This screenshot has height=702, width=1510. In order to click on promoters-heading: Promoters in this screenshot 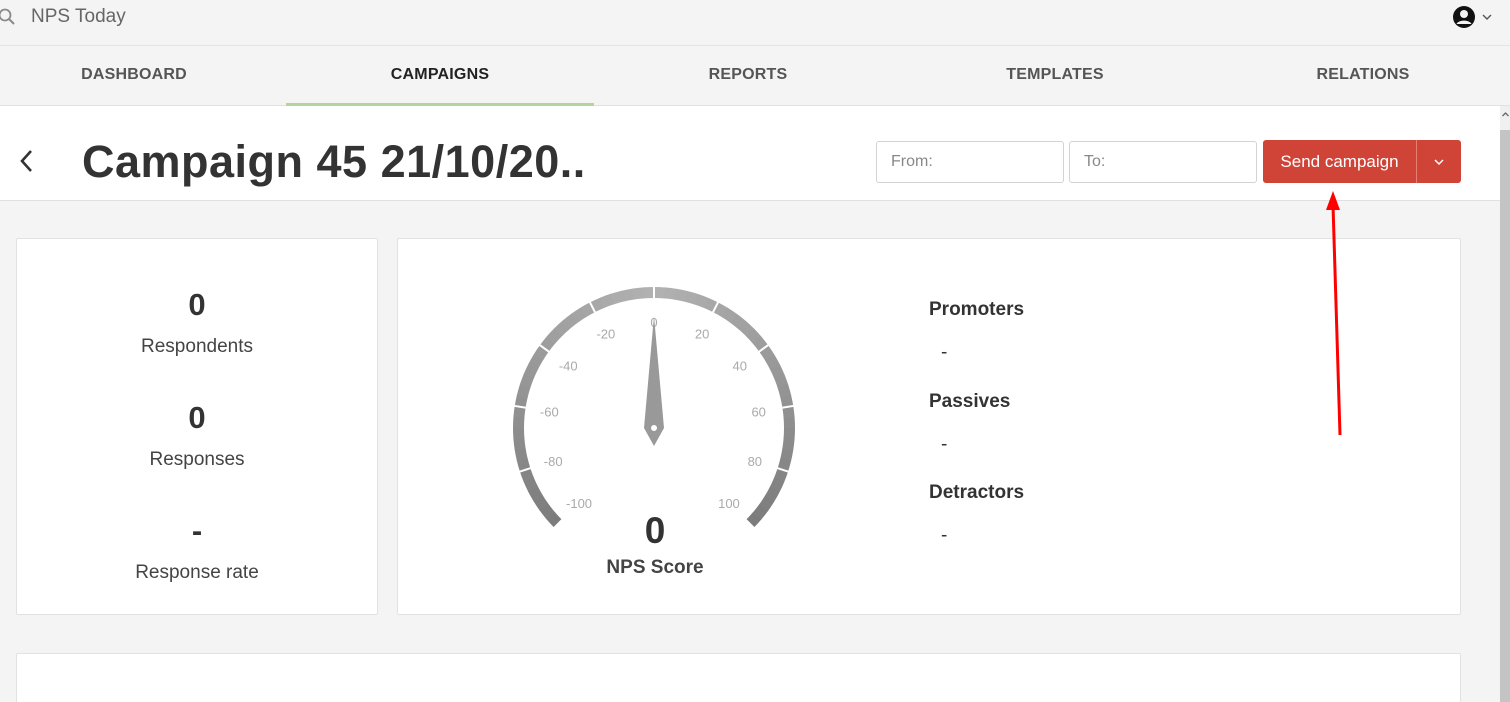, I will do `click(977, 309)`.